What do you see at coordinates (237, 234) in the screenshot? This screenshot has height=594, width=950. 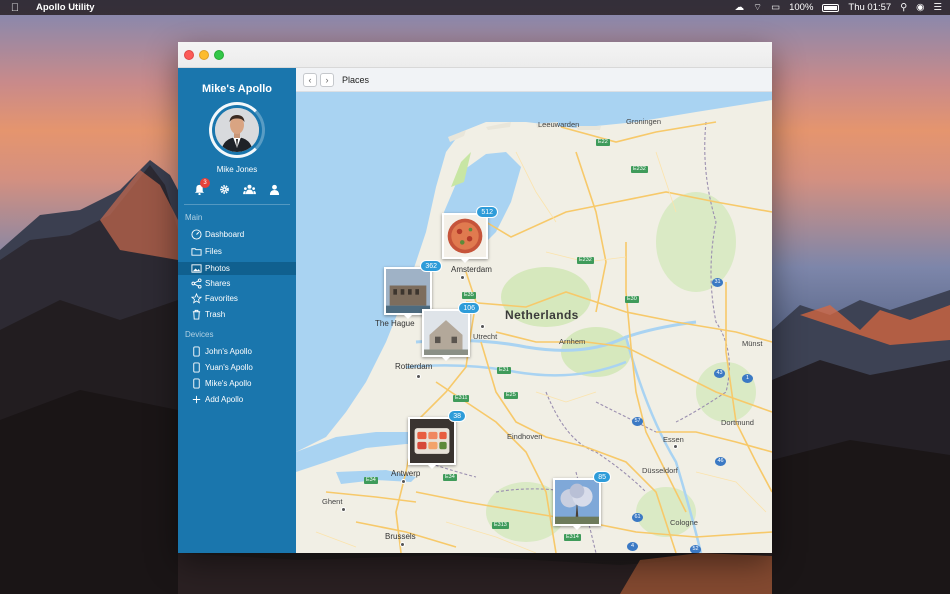 I see `sidebar-item-dashboard: Dashboard` at bounding box center [237, 234].